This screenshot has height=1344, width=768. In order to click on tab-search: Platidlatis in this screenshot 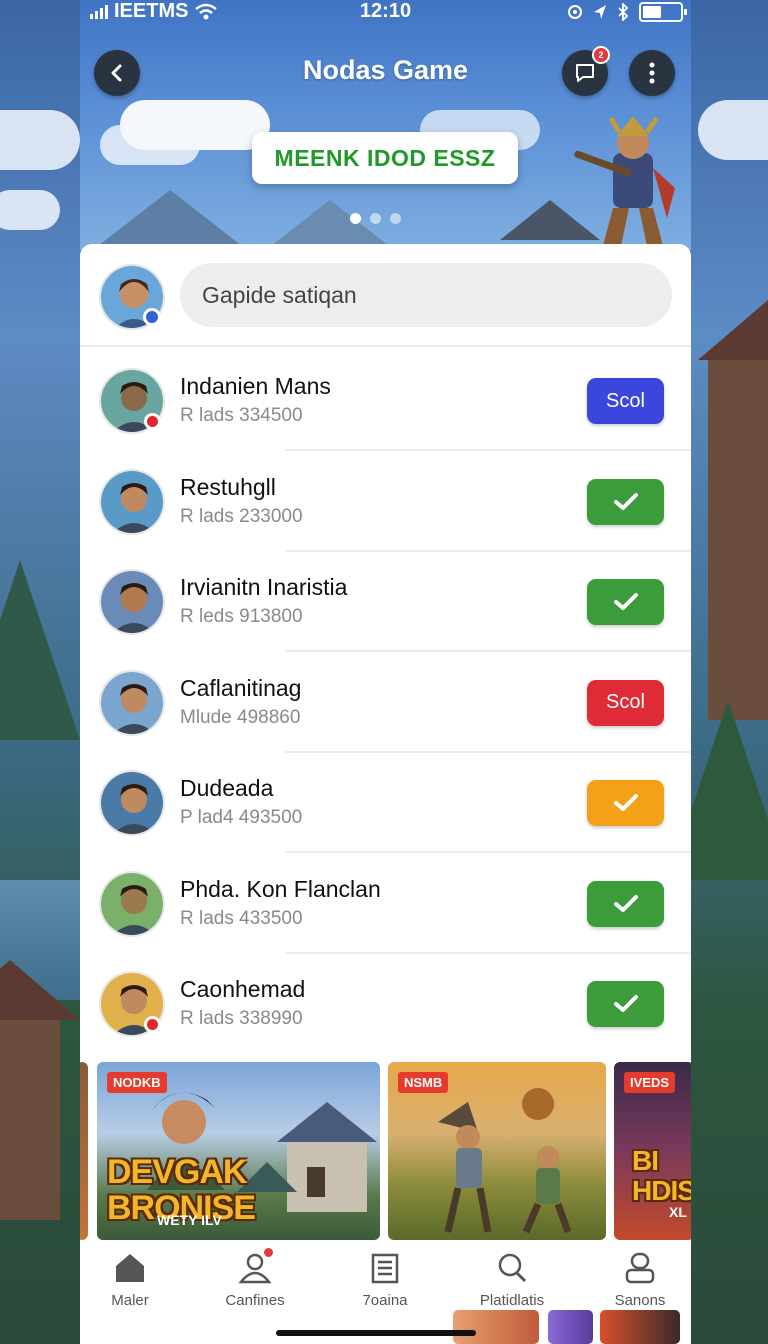, I will do `click(512, 1279)`.